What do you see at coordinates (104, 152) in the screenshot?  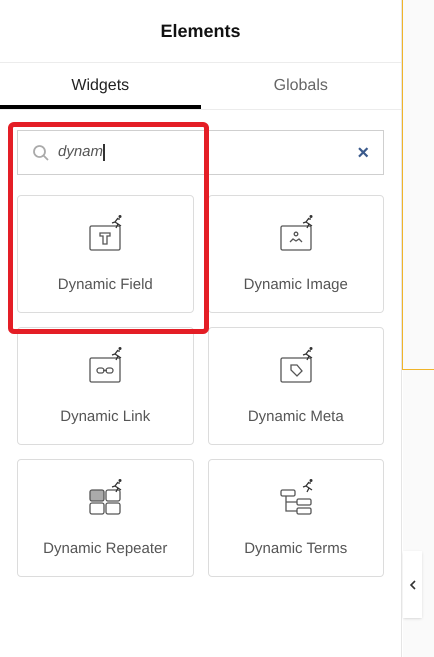 I see `text-cursor` at bounding box center [104, 152].